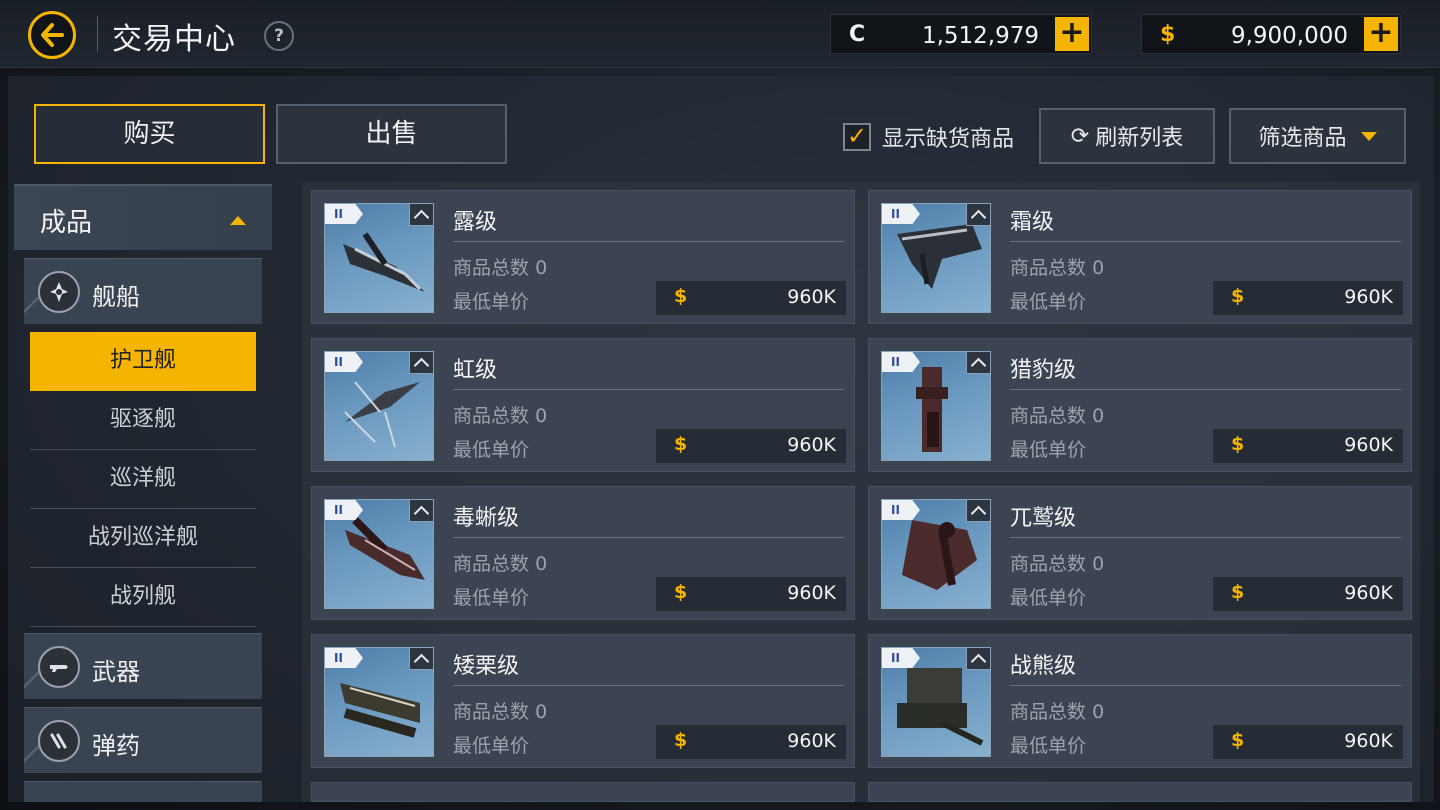 The image size is (1440, 810). I want to click on goods-card: II 霜级 商品总数 0 最低单价 $960K, so click(1140, 257).